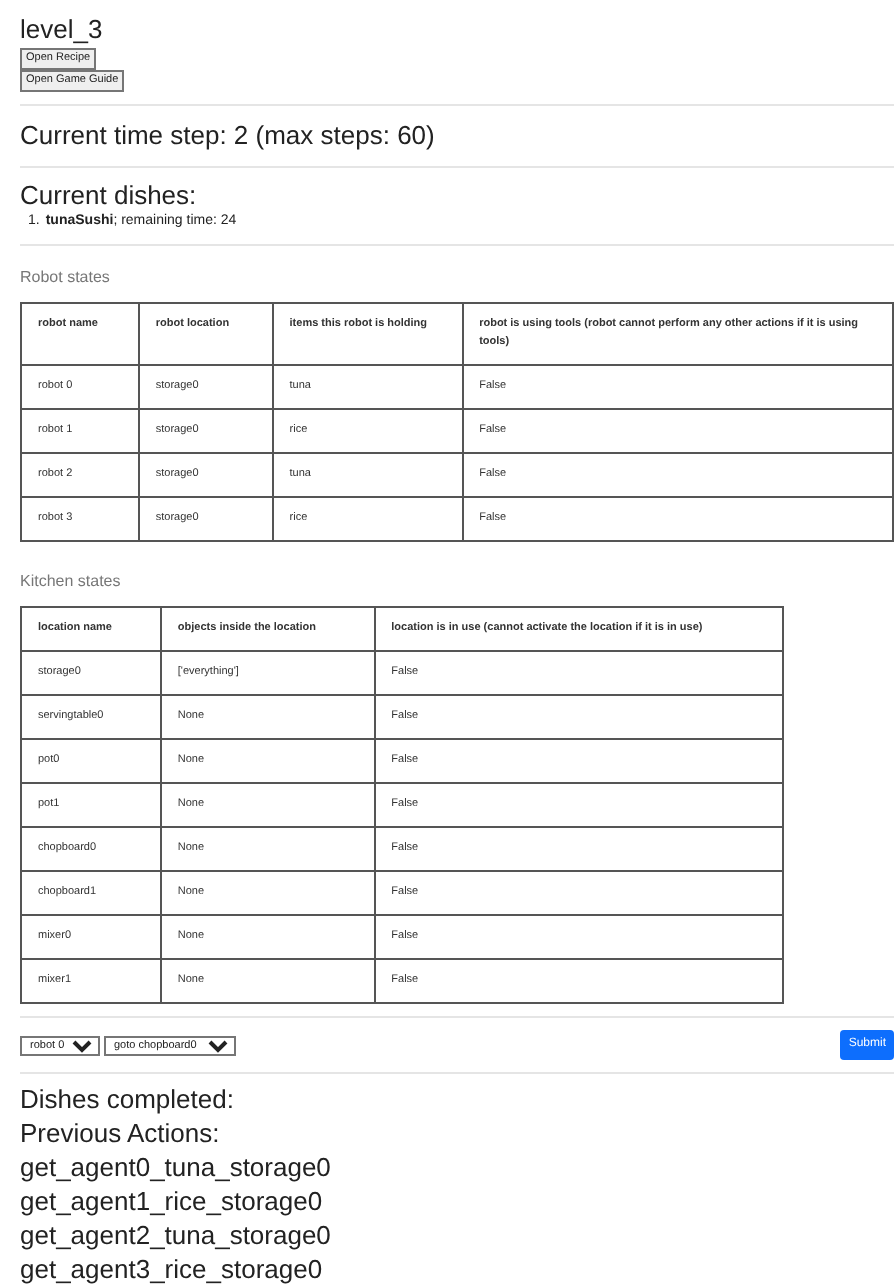 Image resolution: width=894 pixels, height=1288 pixels. Describe the element at coordinates (109, 196) in the screenshot. I see `dishes-heading: Current dishes:` at that location.